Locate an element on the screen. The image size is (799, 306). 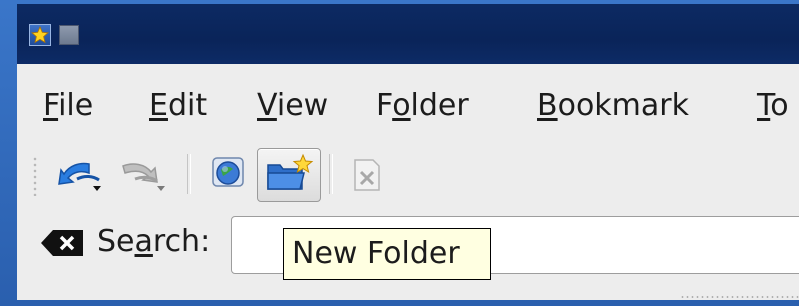
toolbar-grip is located at coordinates (35, 176).